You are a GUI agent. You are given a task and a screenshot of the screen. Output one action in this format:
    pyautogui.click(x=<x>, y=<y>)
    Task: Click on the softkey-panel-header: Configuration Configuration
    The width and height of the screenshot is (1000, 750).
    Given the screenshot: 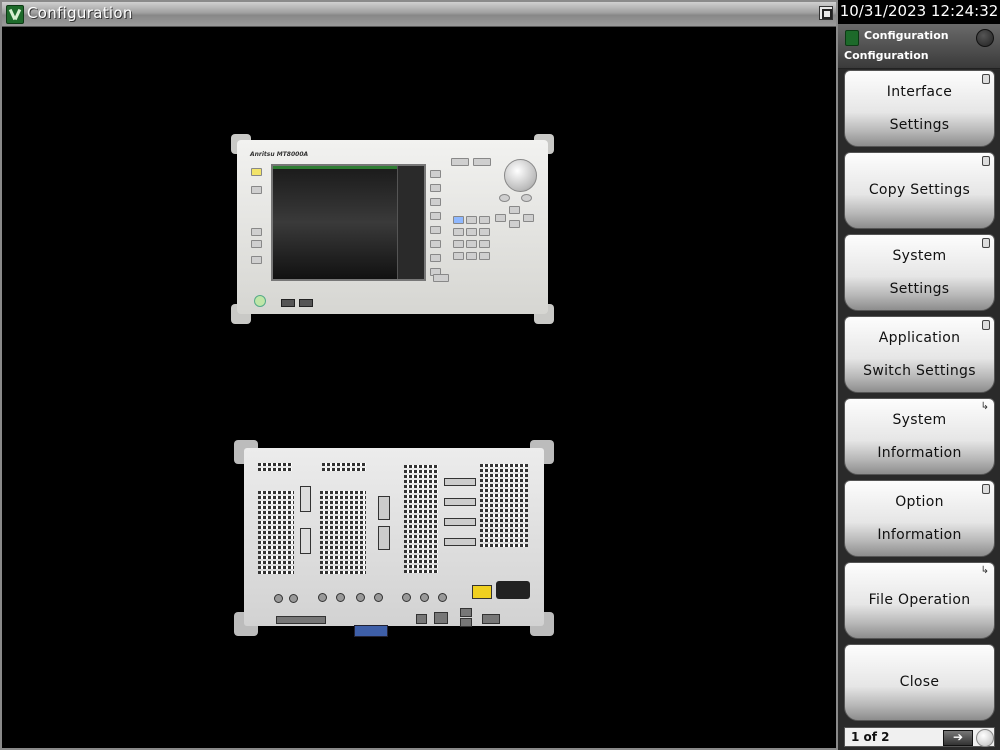 What is the action you would take?
    pyautogui.click(x=919, y=46)
    